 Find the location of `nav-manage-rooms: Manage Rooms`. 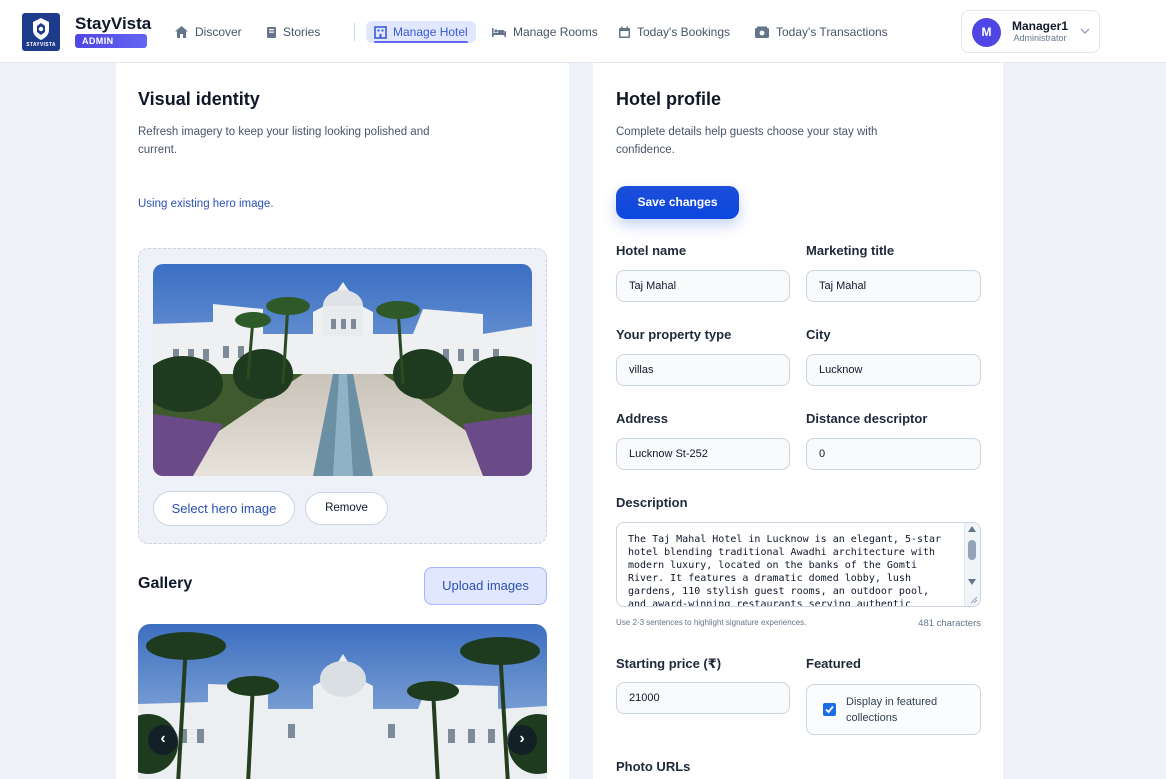

nav-manage-rooms: Manage Rooms is located at coordinates (544, 32).